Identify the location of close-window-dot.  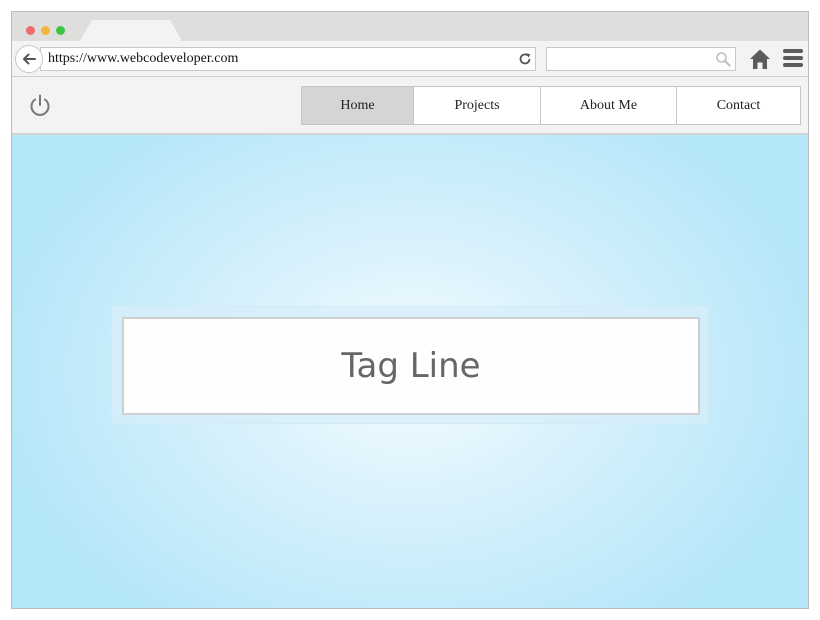
(30, 30).